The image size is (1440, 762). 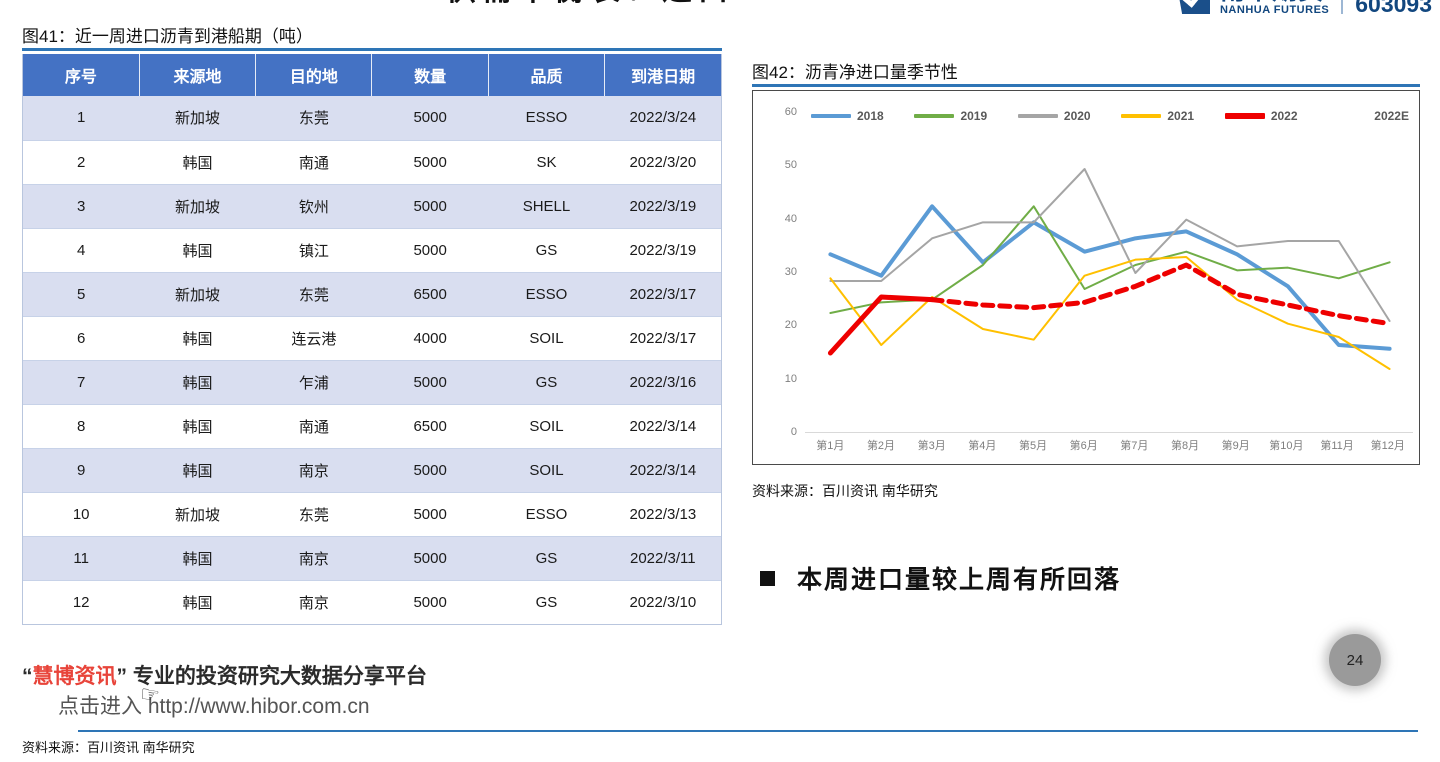 What do you see at coordinates (81, 75) in the screenshot?
I see `col-header-index: 序号` at bounding box center [81, 75].